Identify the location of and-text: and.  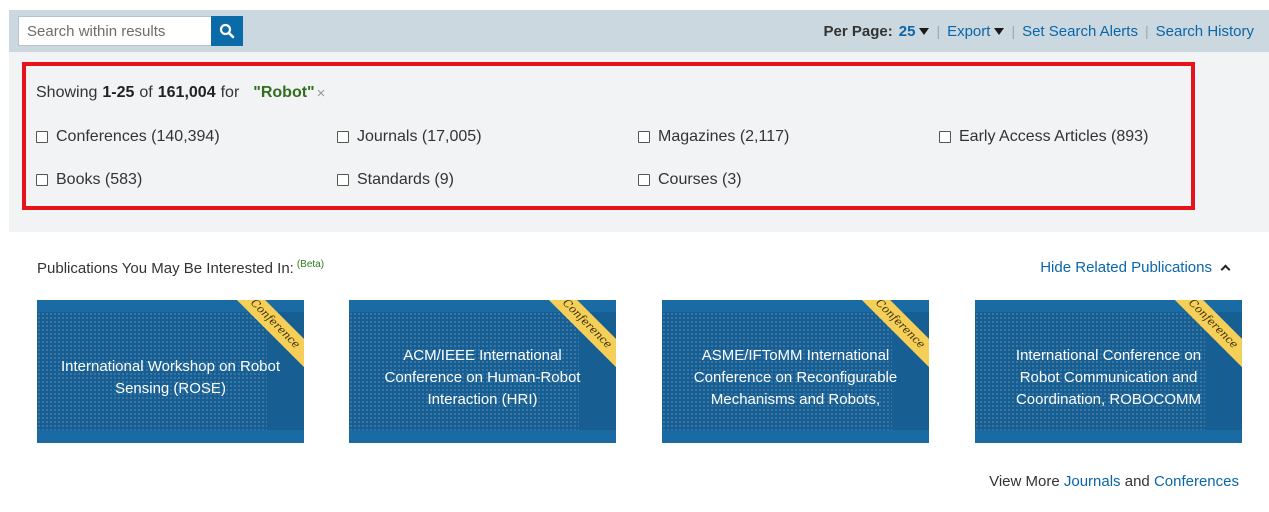
(1137, 481).